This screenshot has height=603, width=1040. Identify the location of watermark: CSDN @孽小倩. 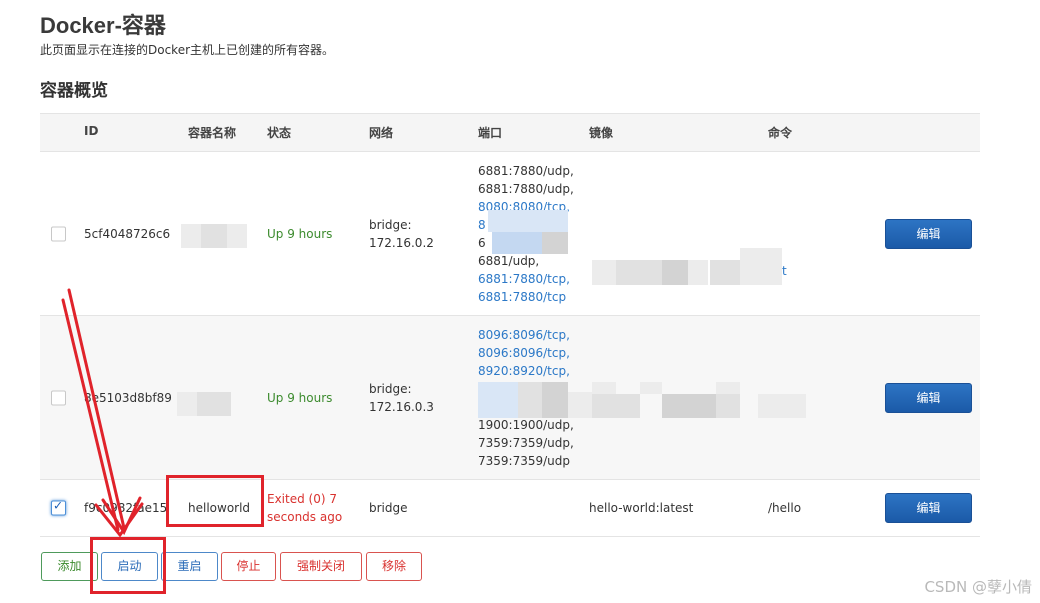
(978, 587).